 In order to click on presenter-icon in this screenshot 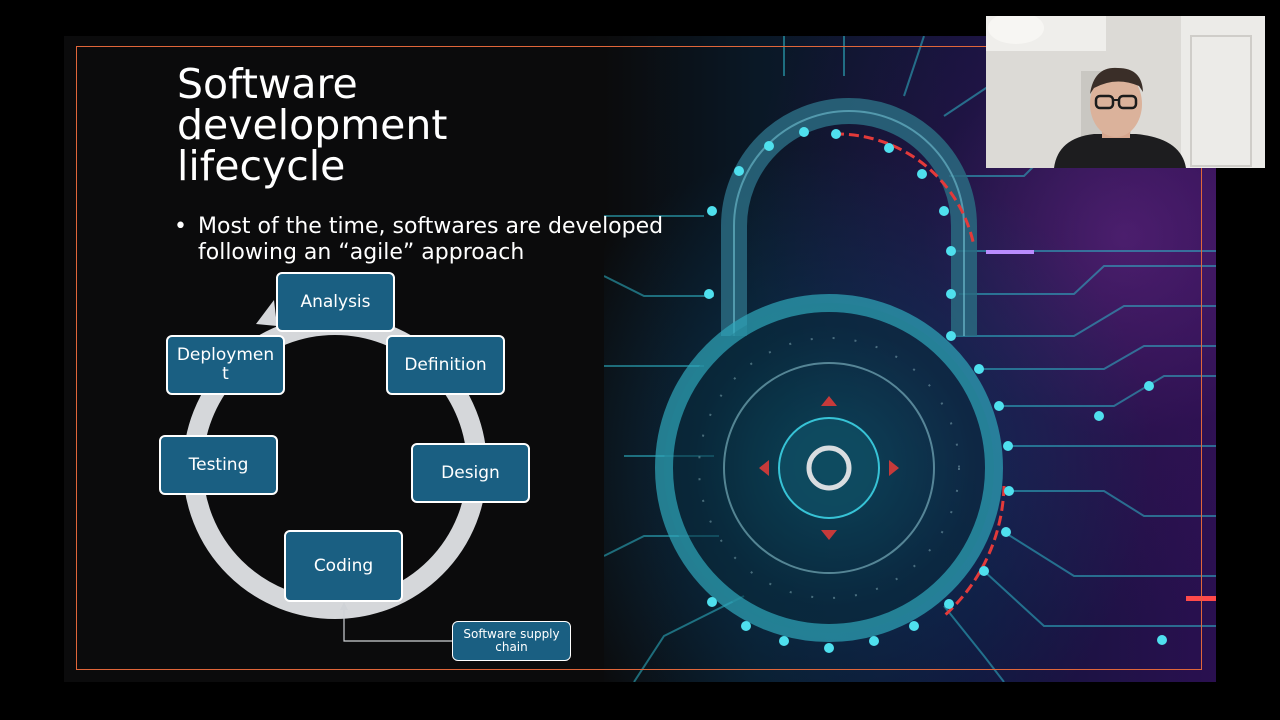, I will do `click(1125, 92)`.